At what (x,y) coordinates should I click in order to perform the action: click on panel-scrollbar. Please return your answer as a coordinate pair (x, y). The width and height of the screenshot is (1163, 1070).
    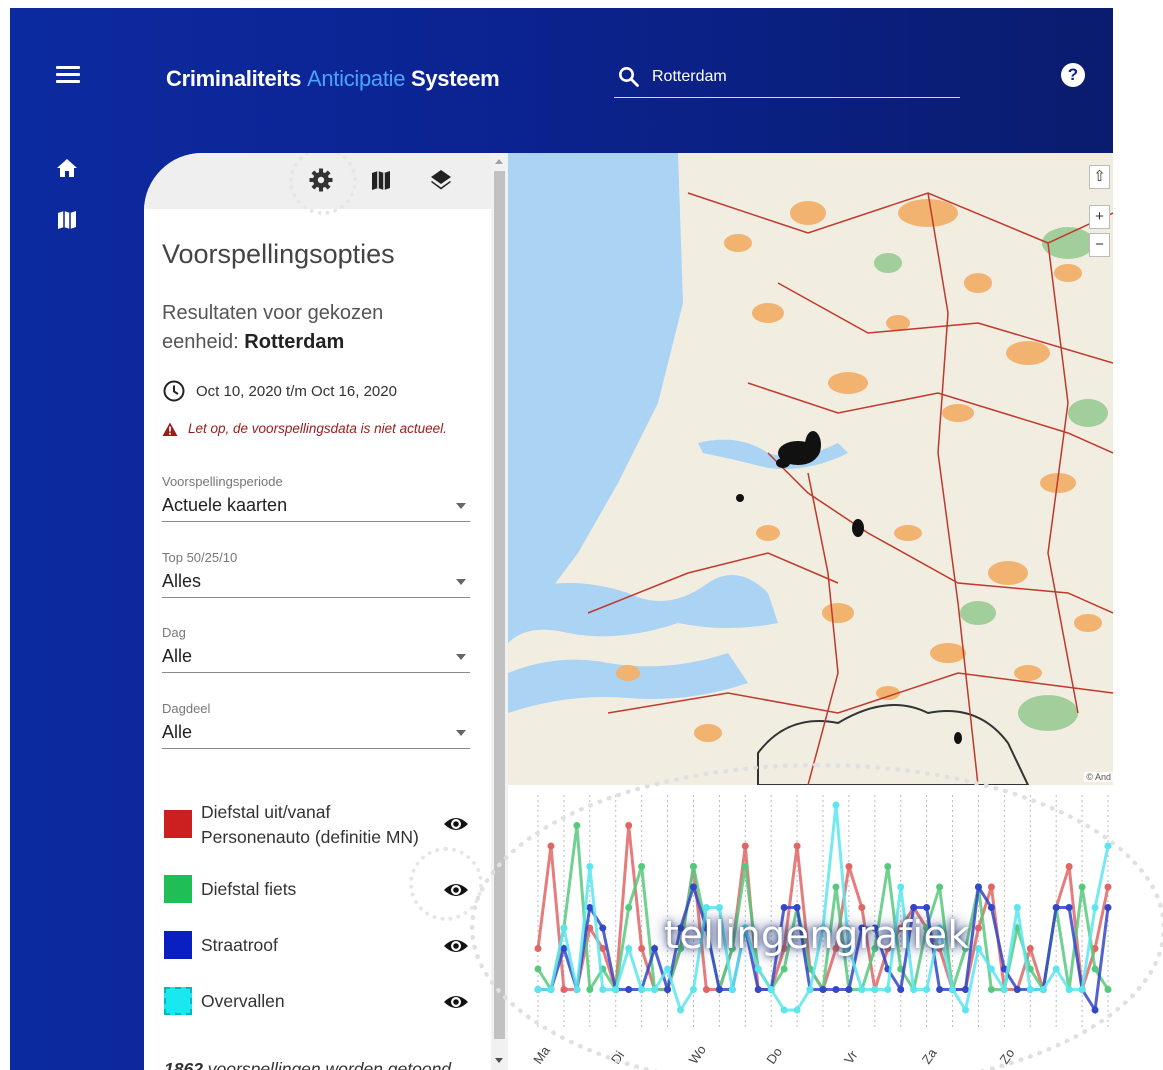
    Looking at the image, I should click on (499, 611).